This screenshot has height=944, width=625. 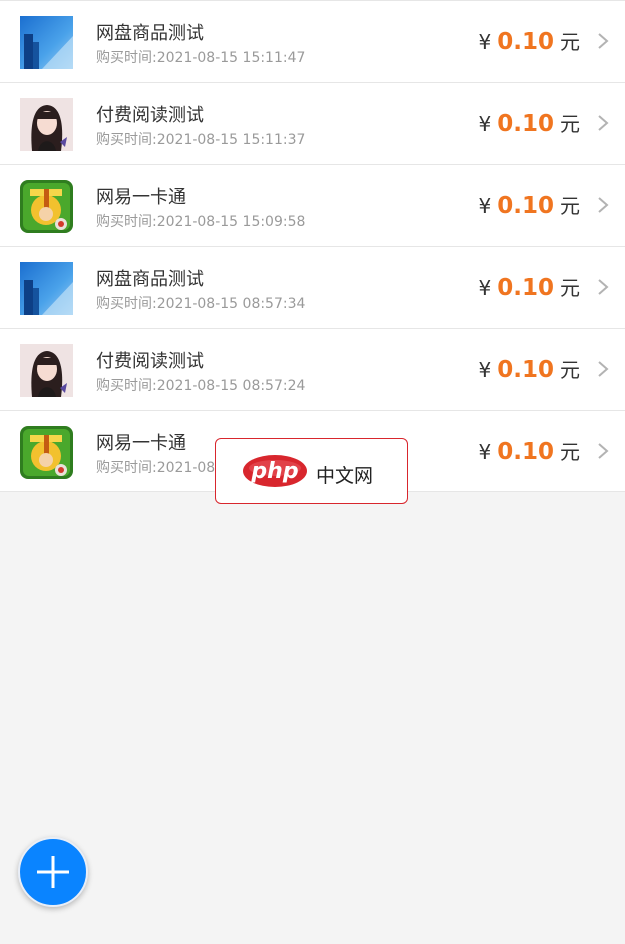 I want to click on purchase-time: 购买时间:2021-08-15 15:09:58, so click(x=201, y=222).